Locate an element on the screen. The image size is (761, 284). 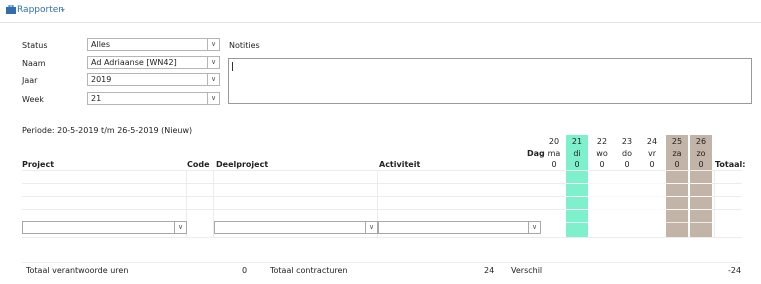
status-select: Alles ∨ is located at coordinates (153, 44).